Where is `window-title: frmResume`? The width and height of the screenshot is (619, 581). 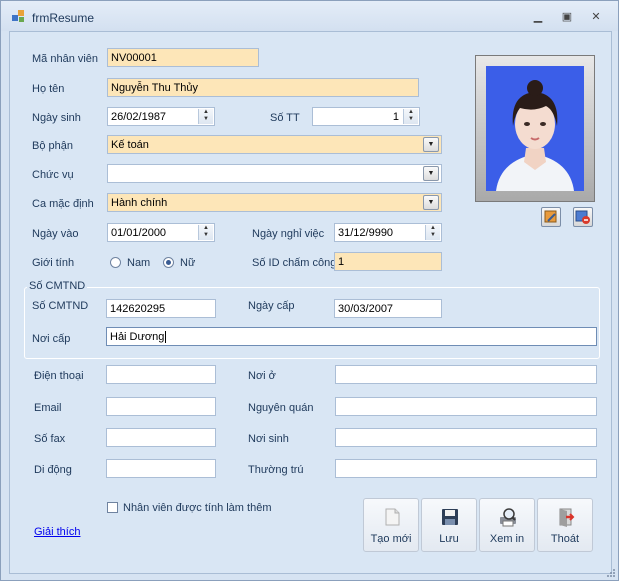
window-title: frmResume is located at coordinates (63, 18).